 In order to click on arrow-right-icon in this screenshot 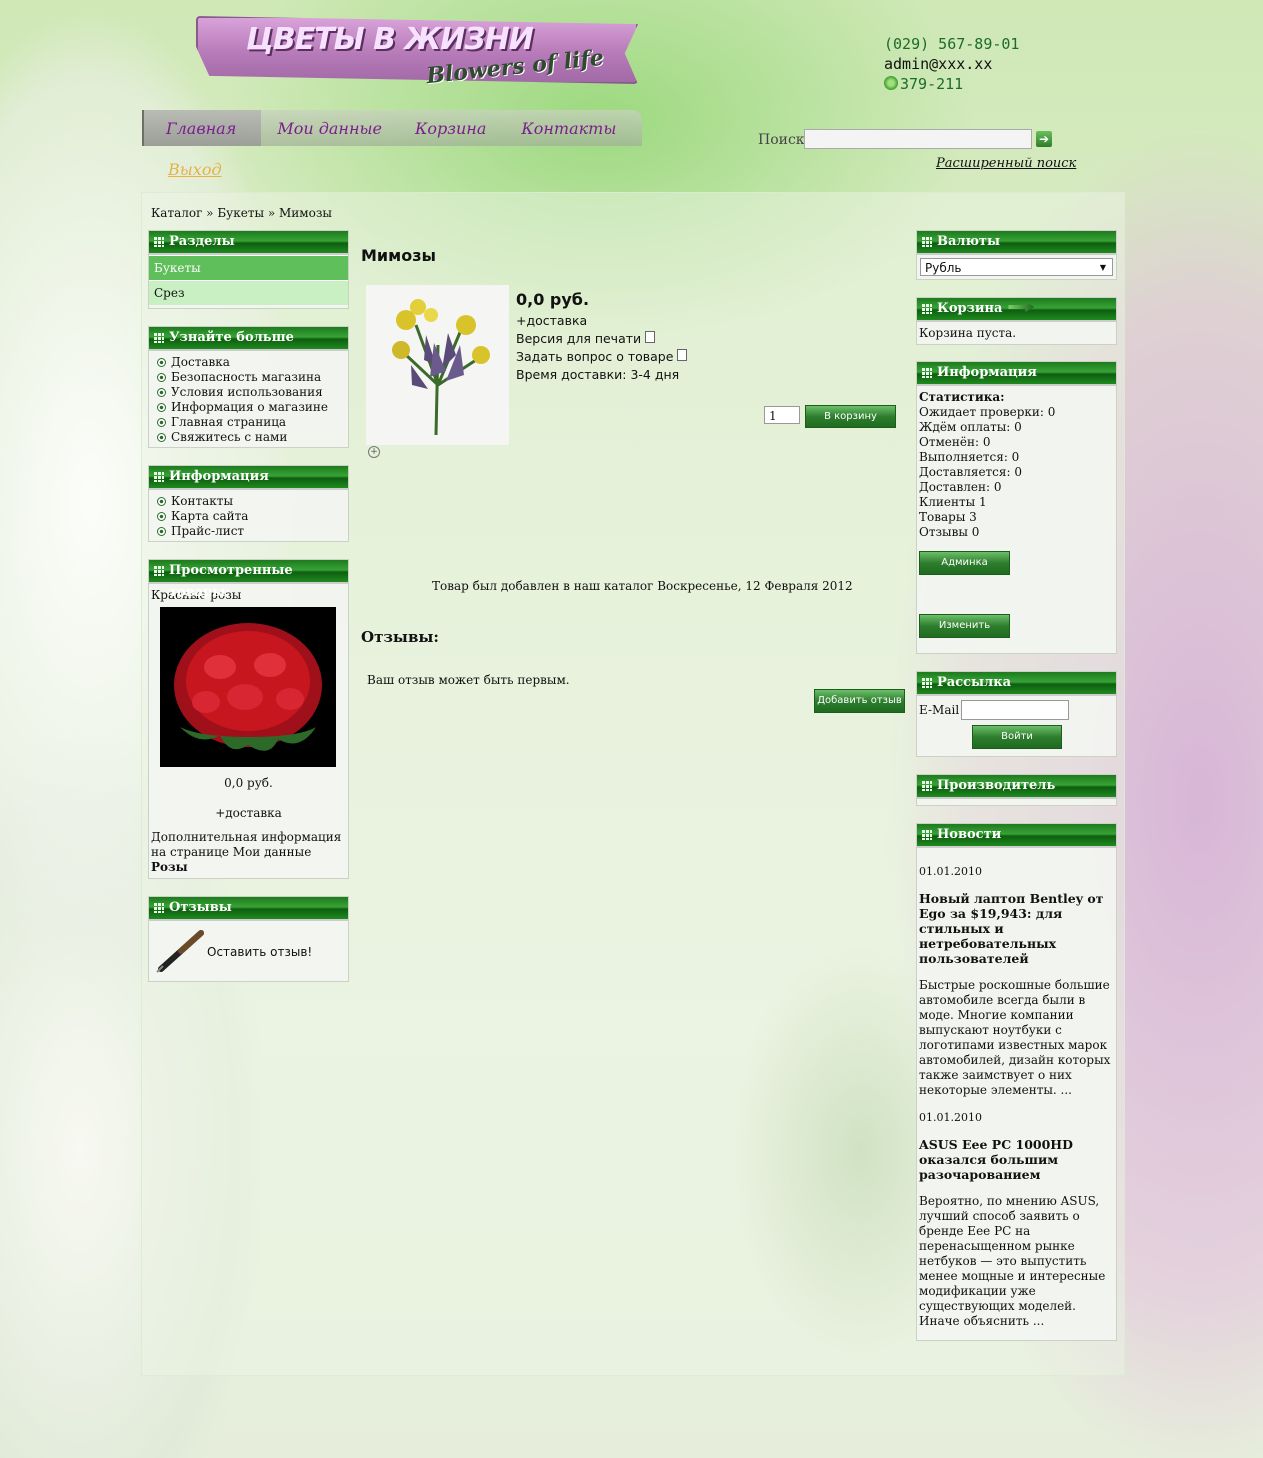, I will do `click(1021, 307)`.